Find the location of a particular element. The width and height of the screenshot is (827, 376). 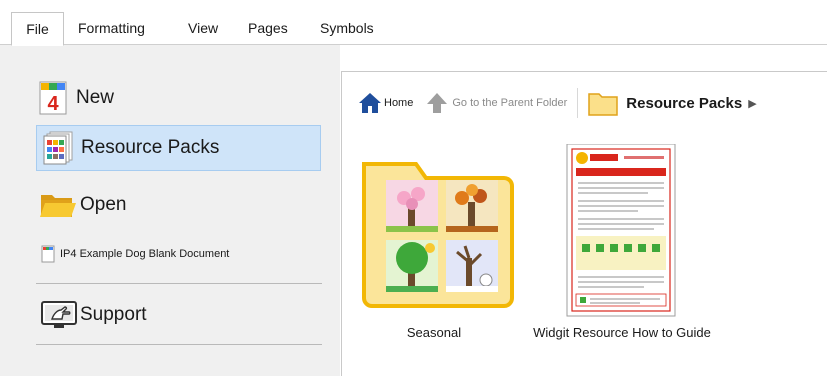

sidebar-item-open: Open is located at coordinates (178, 205).